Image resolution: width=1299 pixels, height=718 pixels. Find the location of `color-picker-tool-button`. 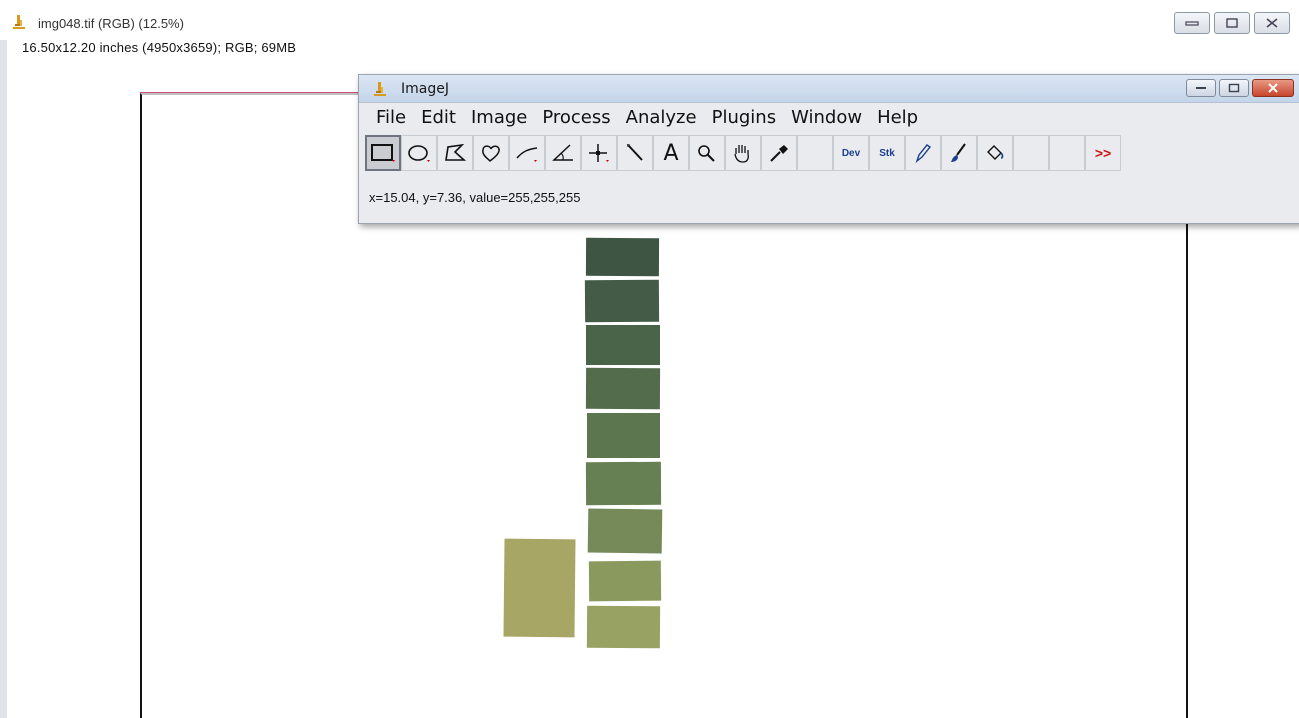

color-picker-tool-button is located at coordinates (779, 153).